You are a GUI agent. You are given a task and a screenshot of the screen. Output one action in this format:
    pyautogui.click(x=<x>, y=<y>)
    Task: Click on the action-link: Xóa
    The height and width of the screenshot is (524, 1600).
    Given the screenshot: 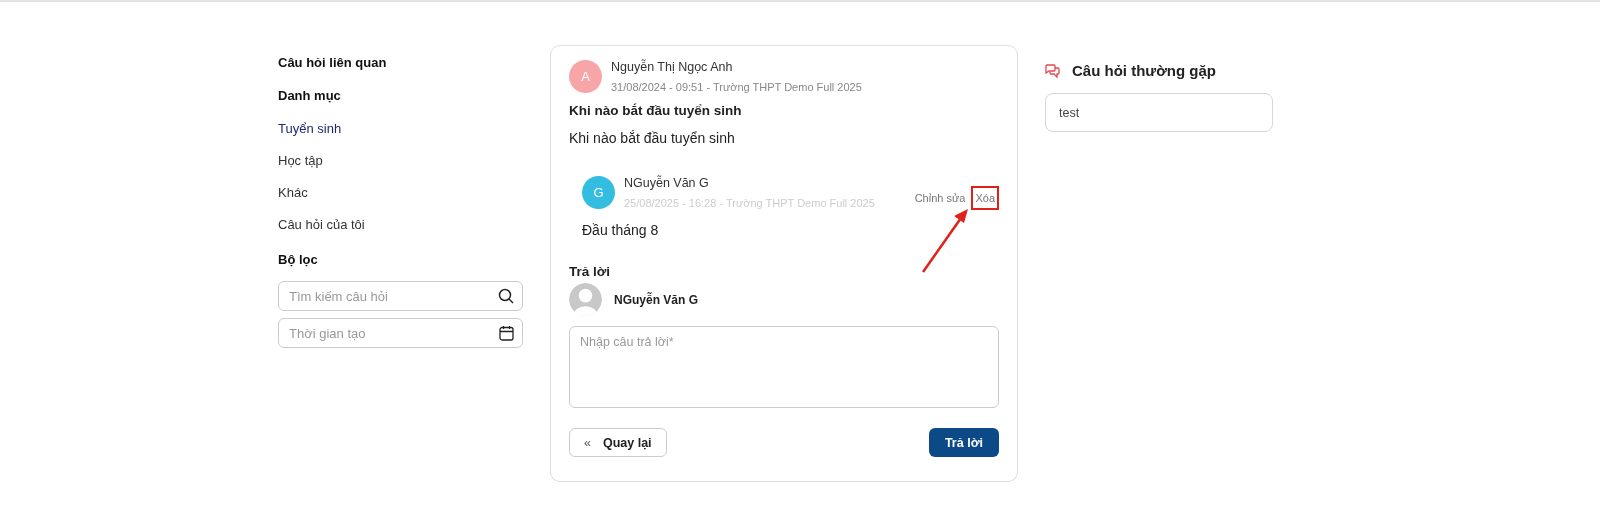 What is the action you would take?
    pyautogui.click(x=985, y=198)
    